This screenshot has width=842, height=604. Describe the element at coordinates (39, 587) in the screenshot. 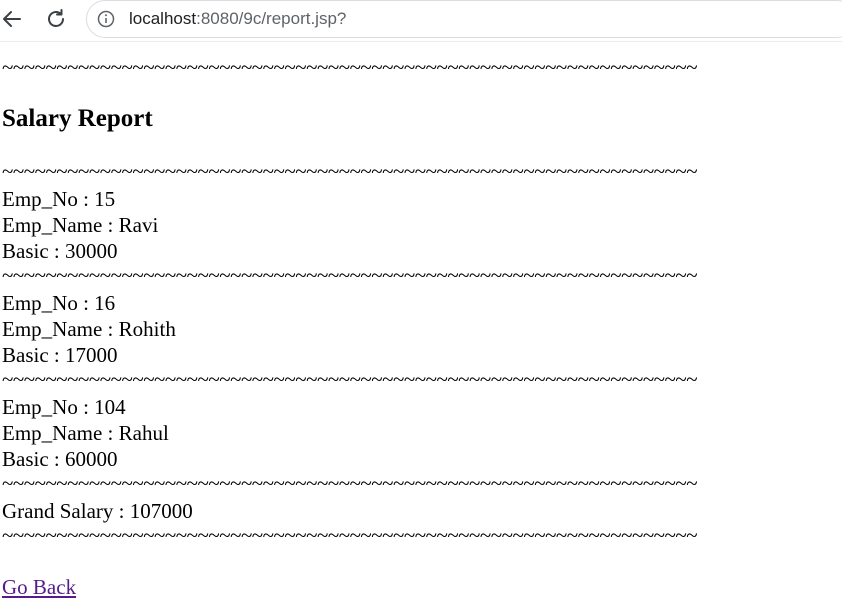

I see `go-back-link: Go Back` at that location.